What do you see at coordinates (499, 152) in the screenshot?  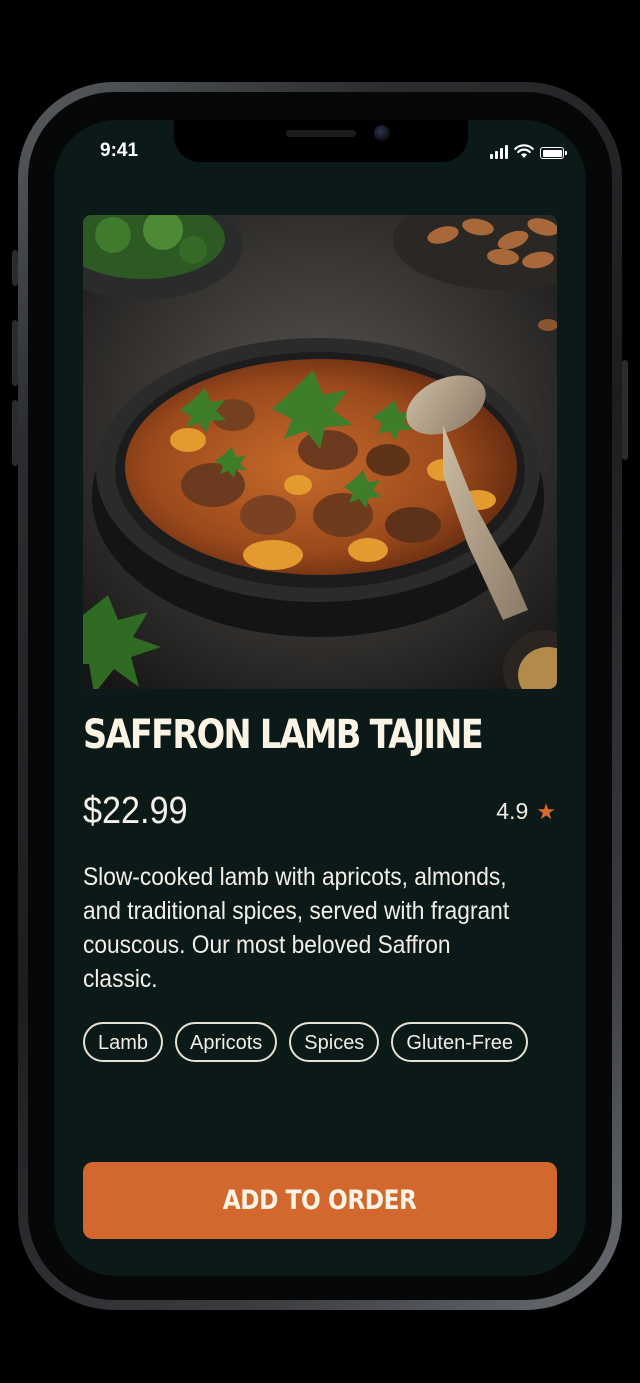 I see `signal-icon` at bounding box center [499, 152].